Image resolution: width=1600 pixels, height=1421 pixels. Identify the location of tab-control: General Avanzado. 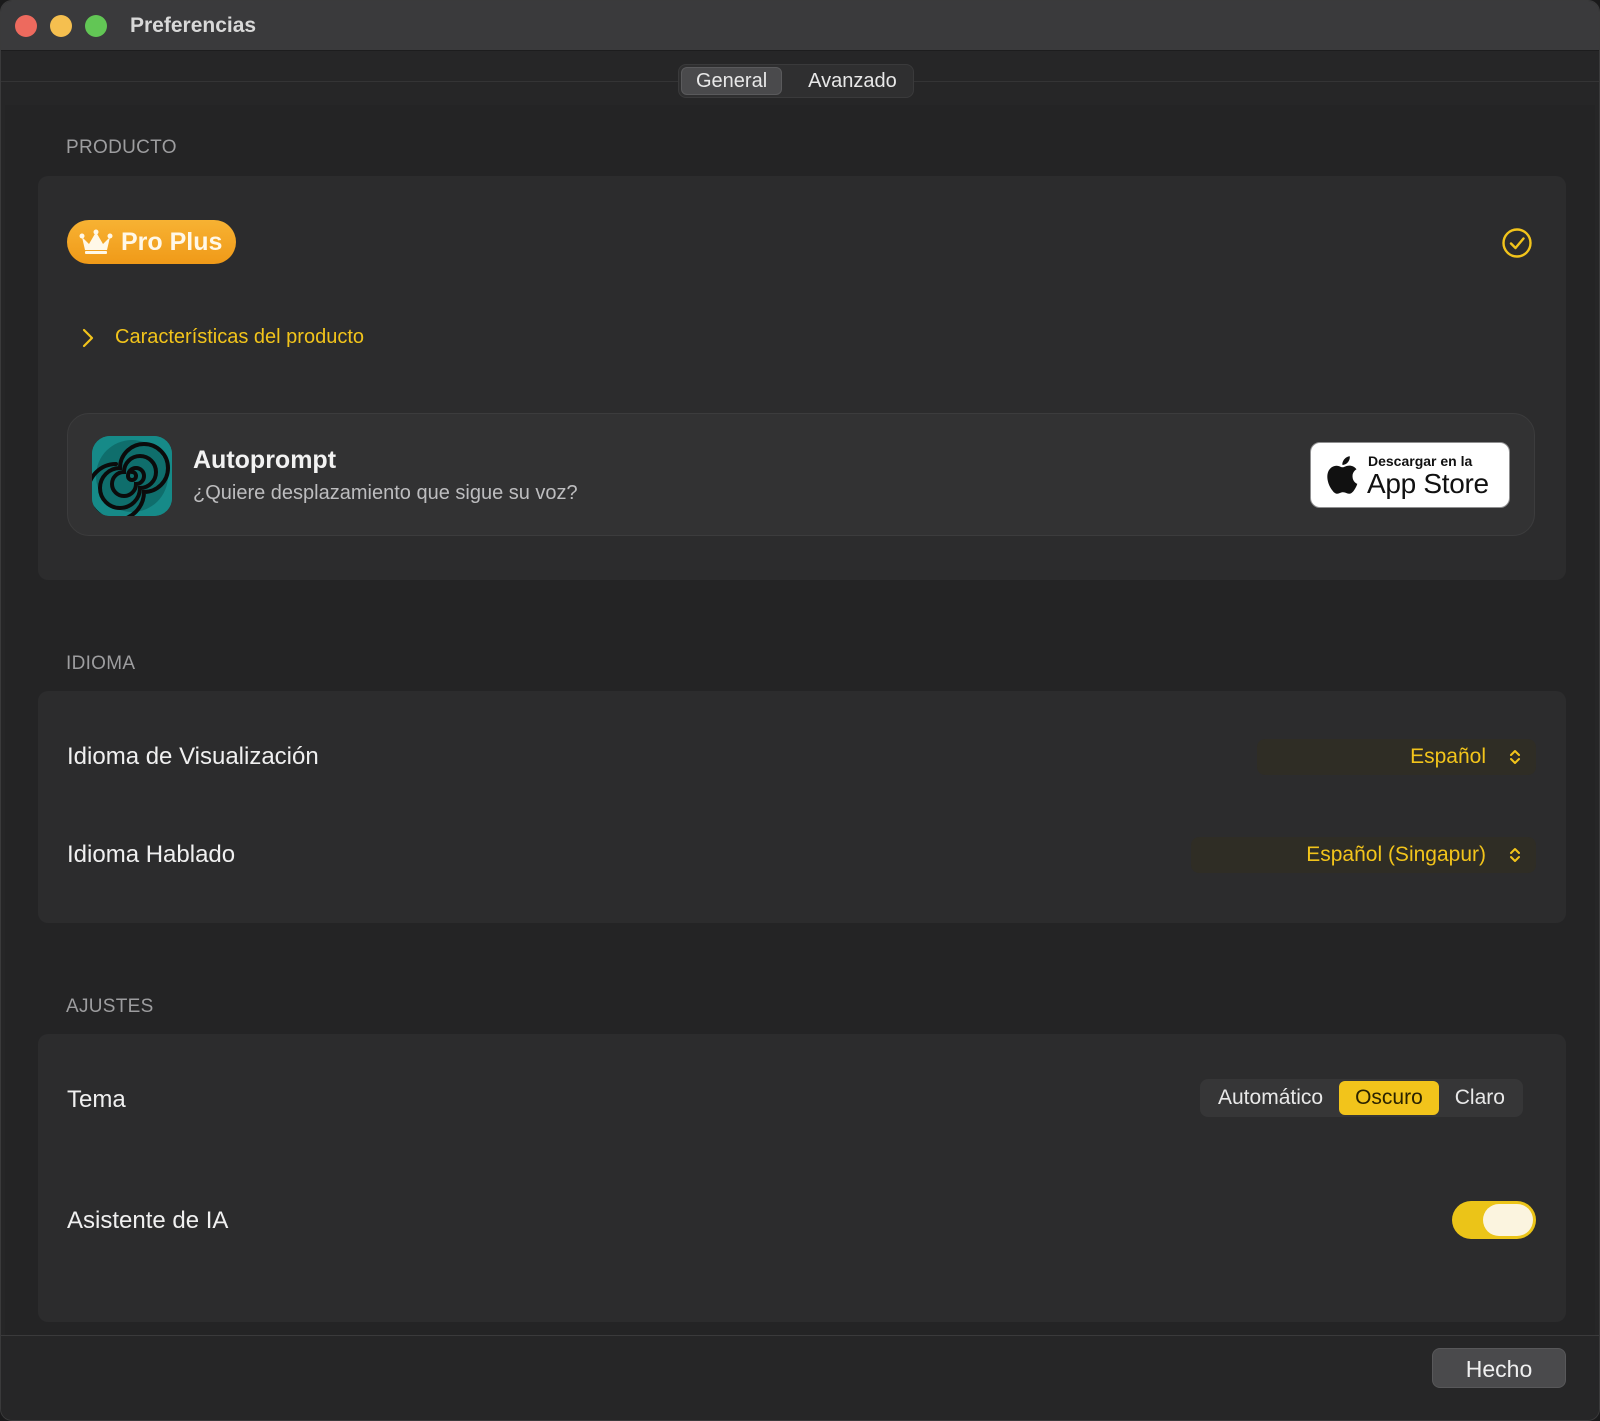
(796, 81).